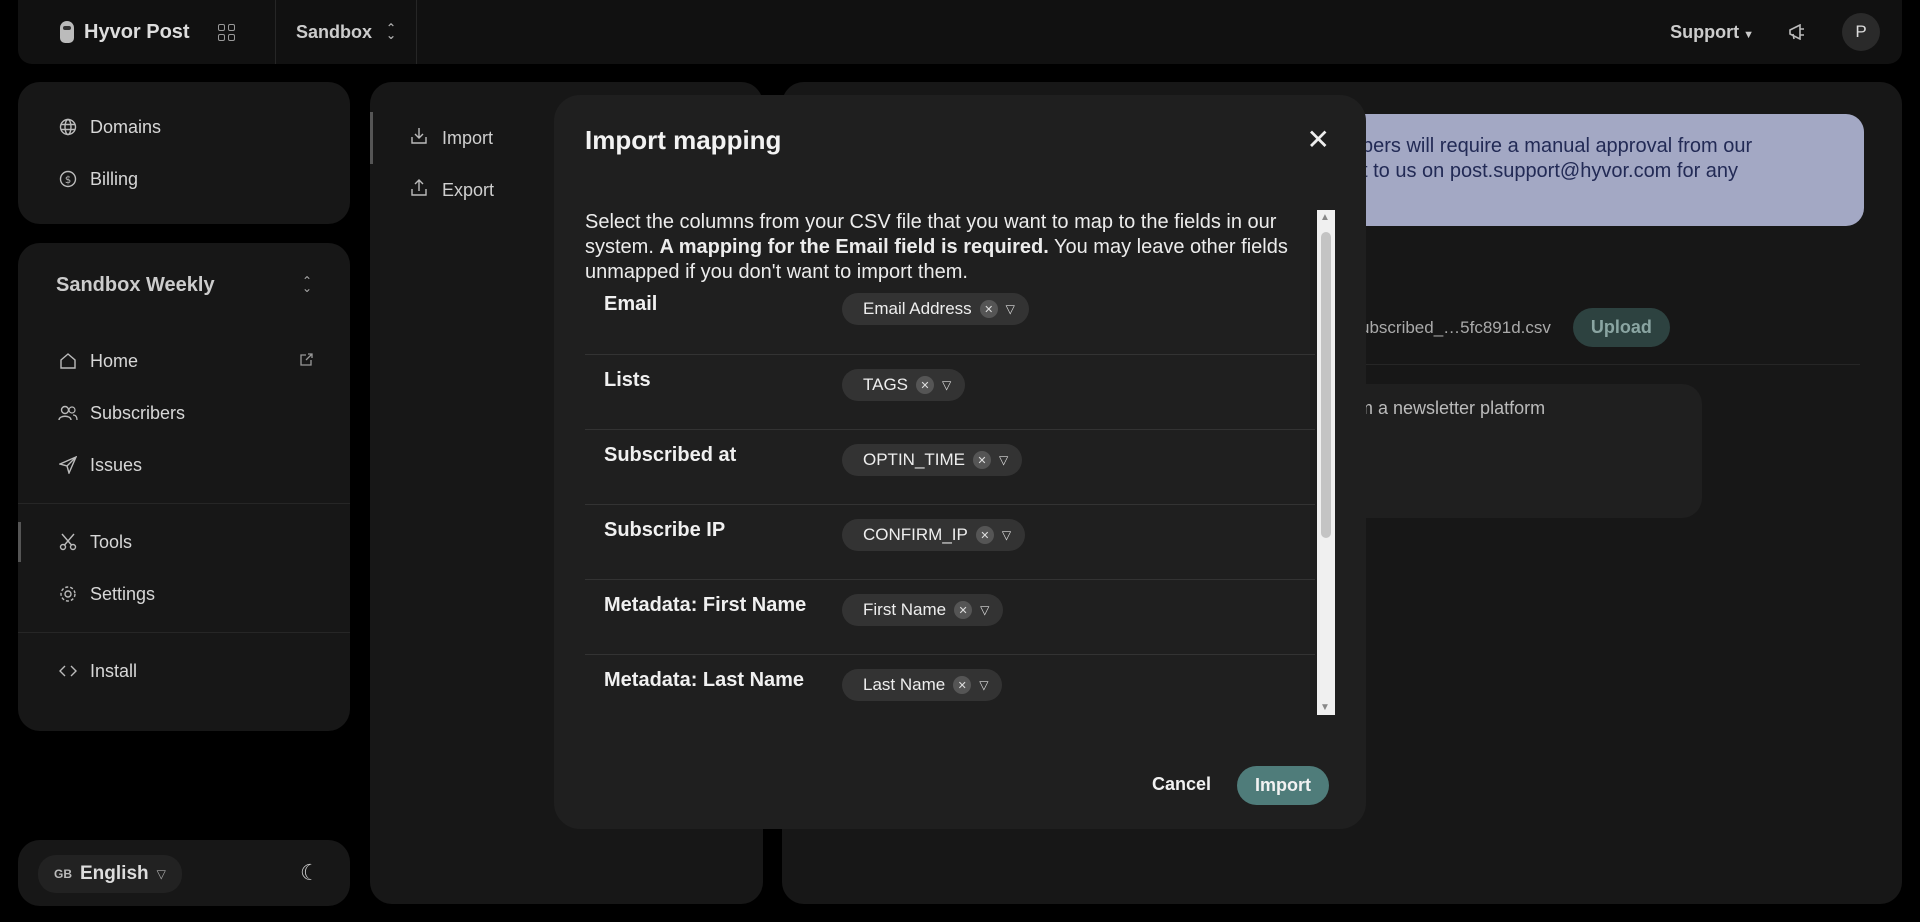 This screenshot has width=1920, height=922. I want to click on column-value: CONFIRM_IP, so click(915, 534).